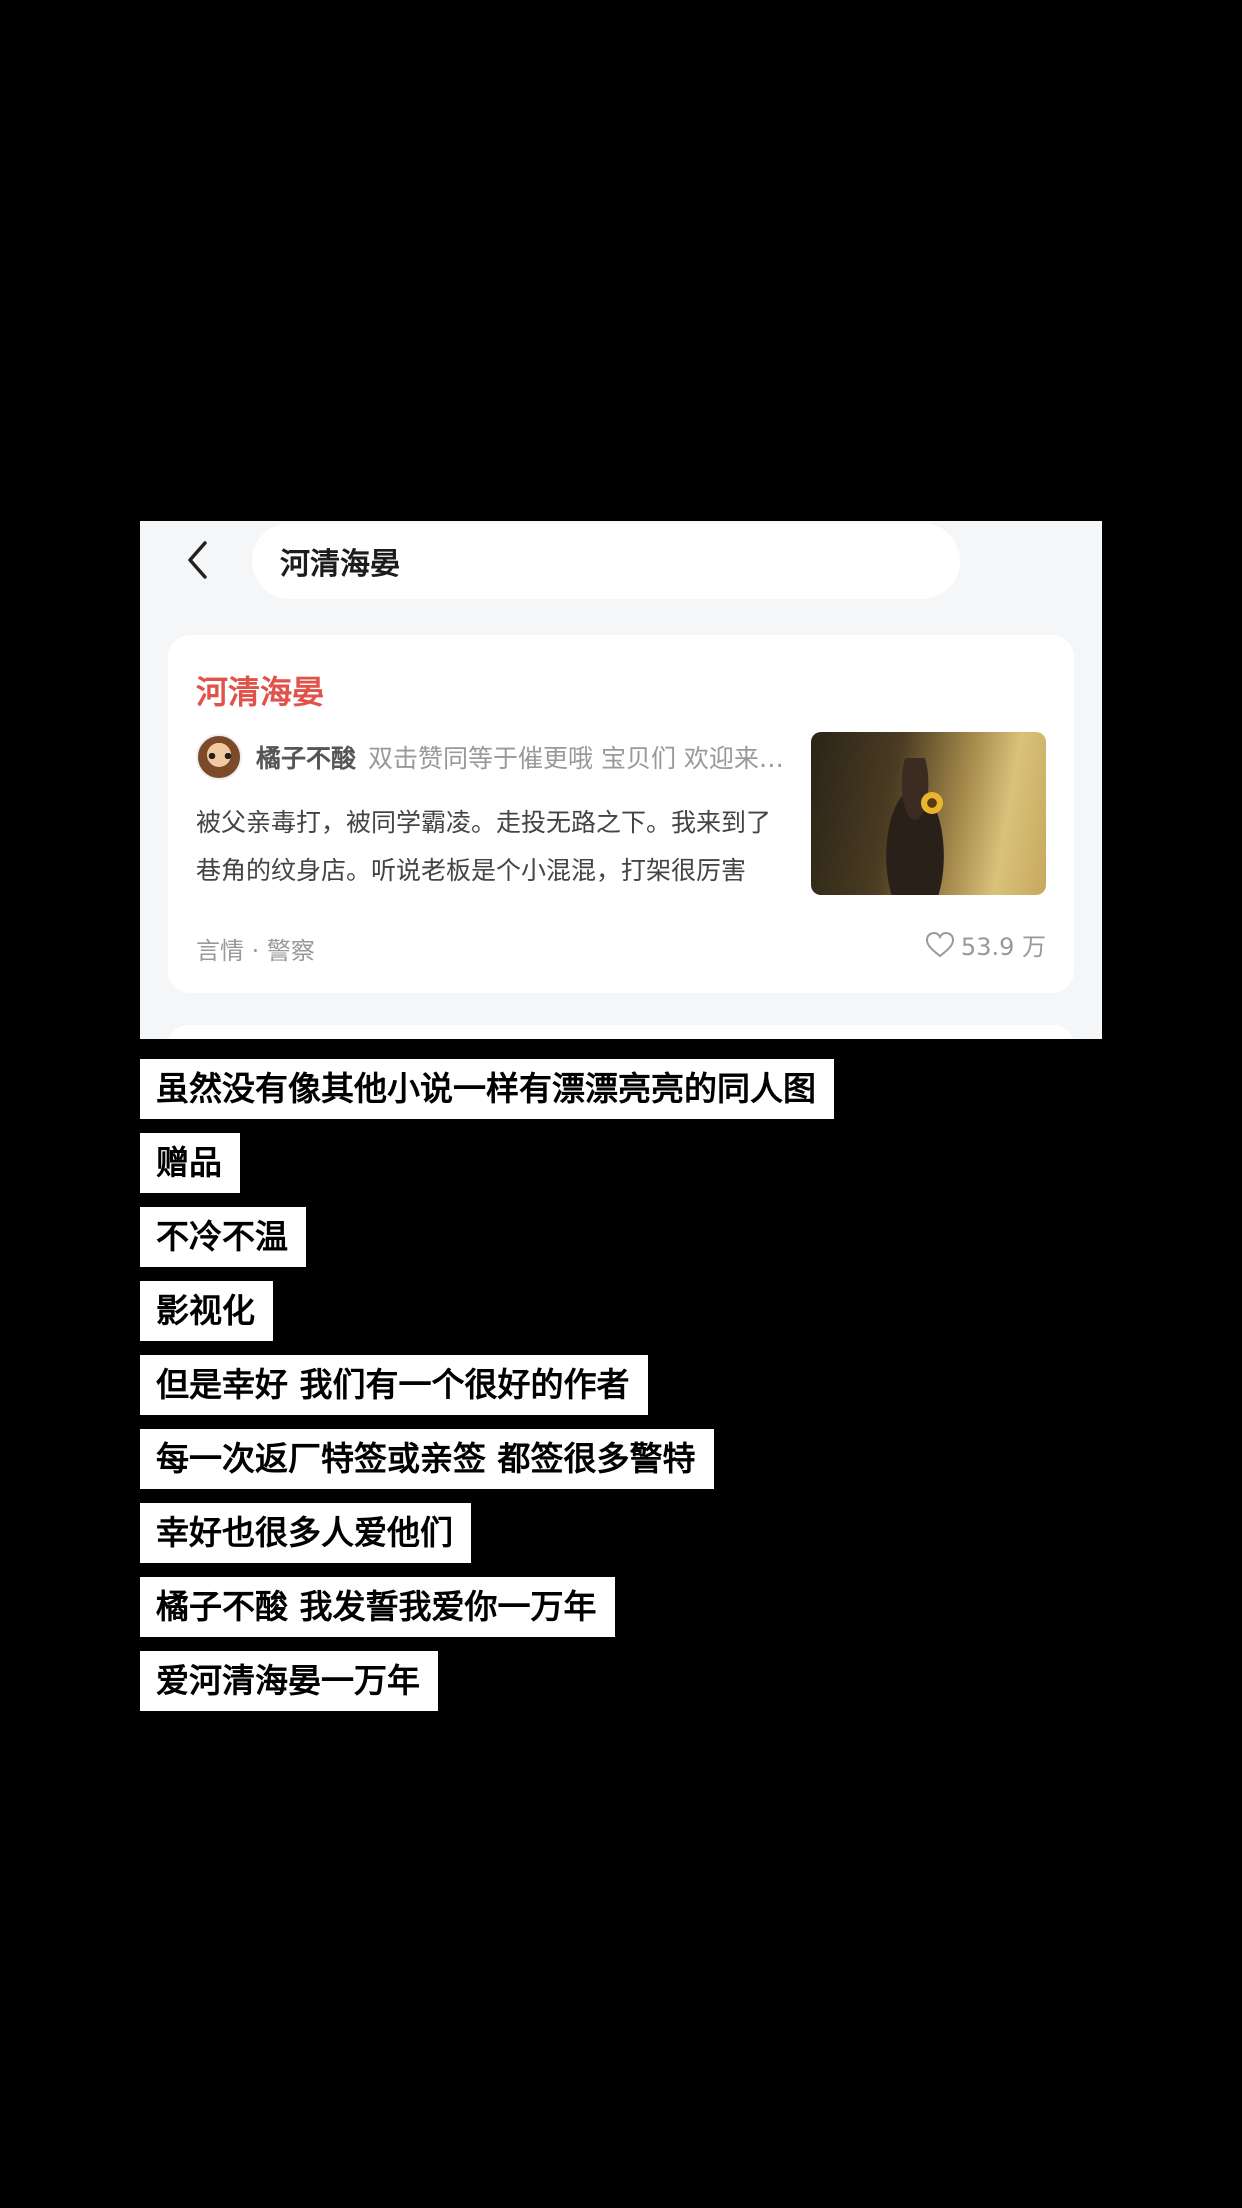 This screenshot has height=2208, width=1242. Describe the element at coordinates (394, 1385) in the screenshot. I see `caption-line: 但是幸好 我们有一个很好的作者` at that location.